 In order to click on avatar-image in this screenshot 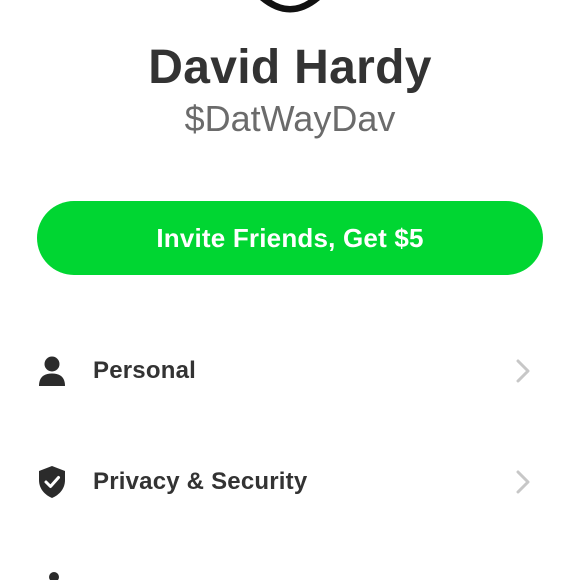, I will do `click(290, 7)`.